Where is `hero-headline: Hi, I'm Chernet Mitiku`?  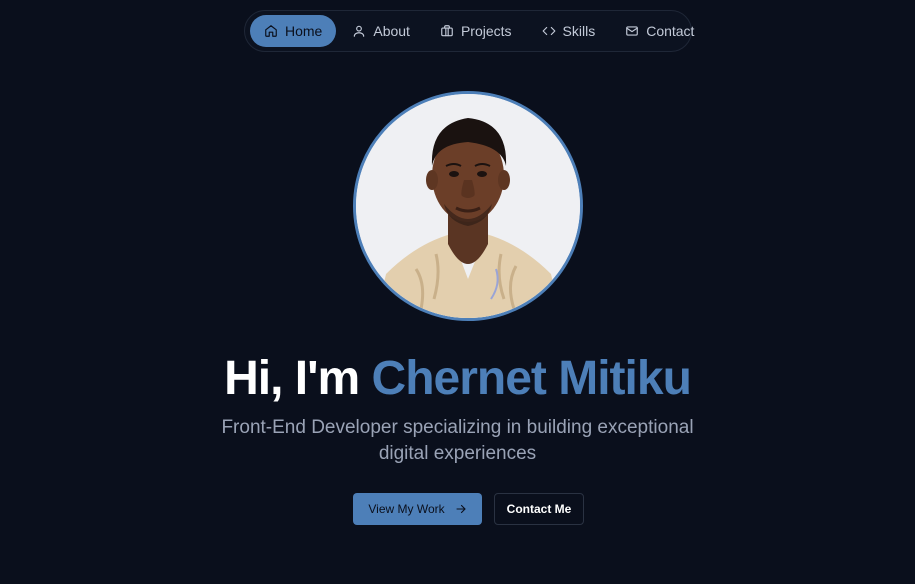 hero-headline: Hi, I'm Chernet Mitiku is located at coordinates (457, 379).